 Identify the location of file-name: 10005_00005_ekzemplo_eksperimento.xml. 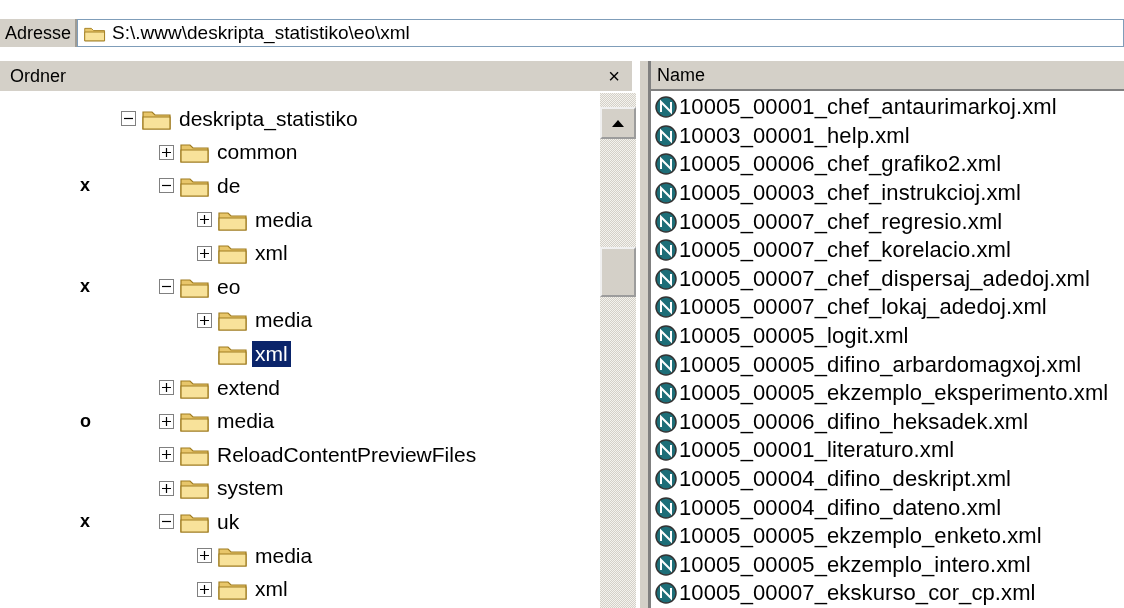
(894, 393).